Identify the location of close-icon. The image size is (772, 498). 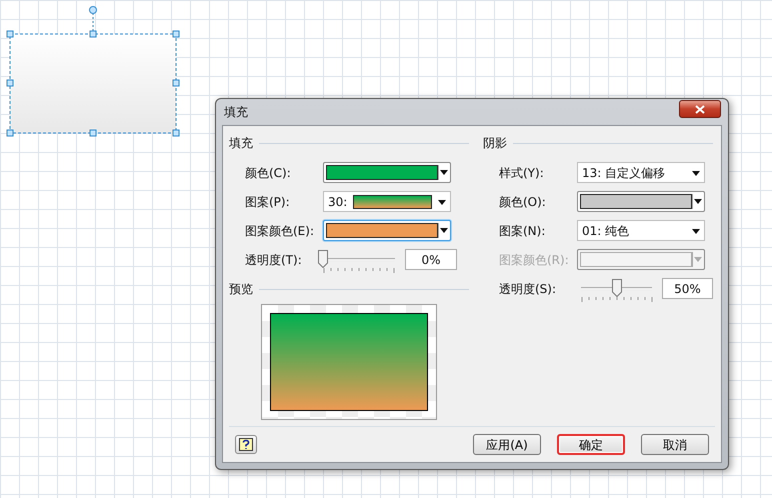
(700, 109).